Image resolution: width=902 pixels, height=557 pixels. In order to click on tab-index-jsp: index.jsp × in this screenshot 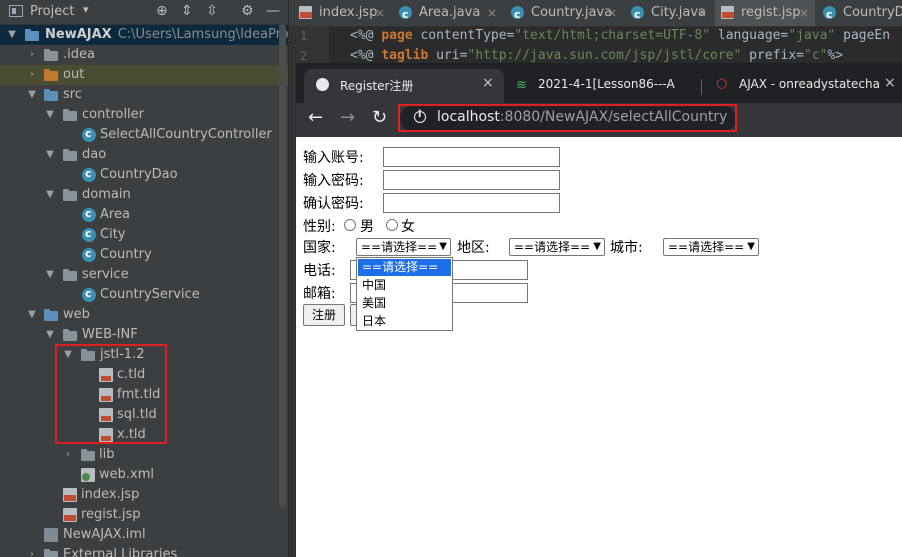, I will do `click(342, 13)`.